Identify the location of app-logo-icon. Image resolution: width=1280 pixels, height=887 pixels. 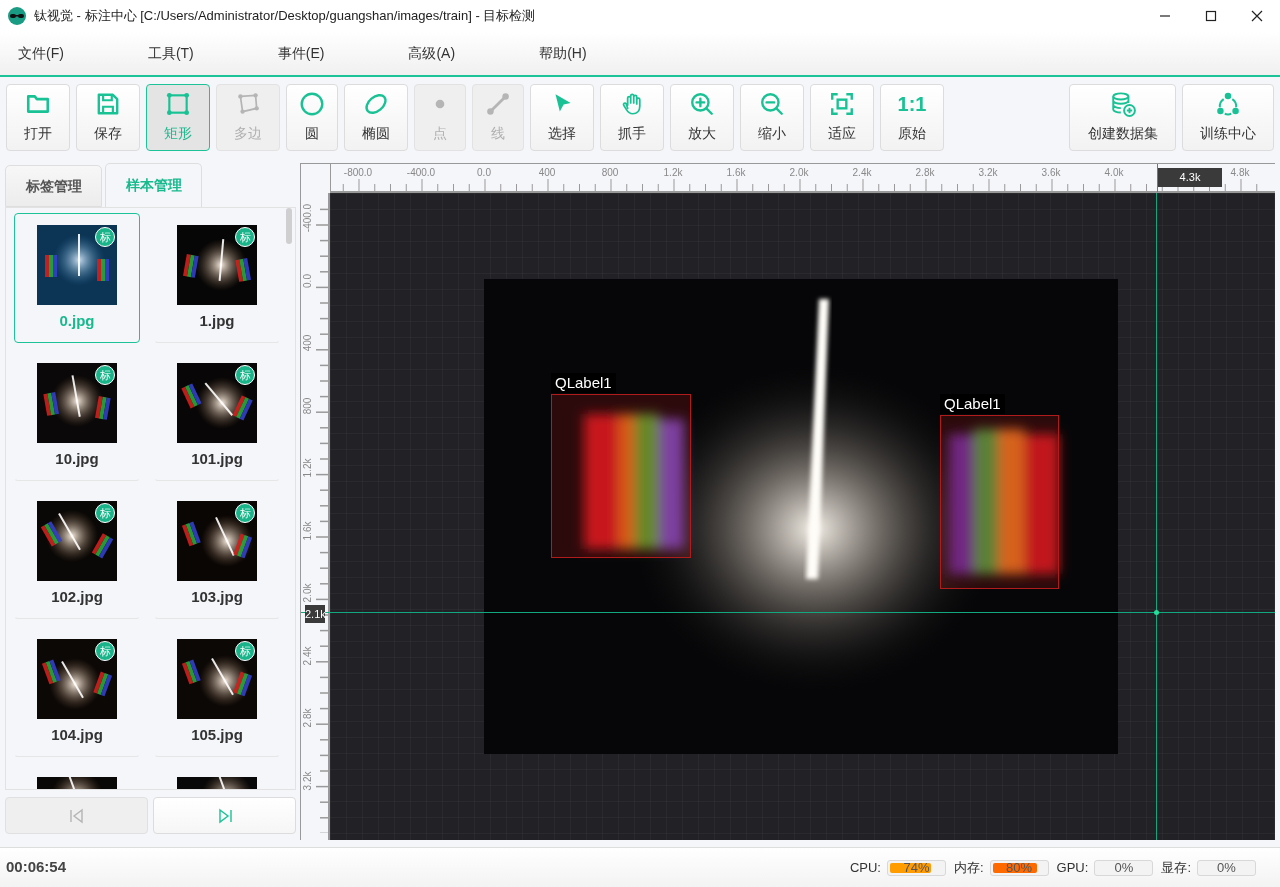
(17, 16).